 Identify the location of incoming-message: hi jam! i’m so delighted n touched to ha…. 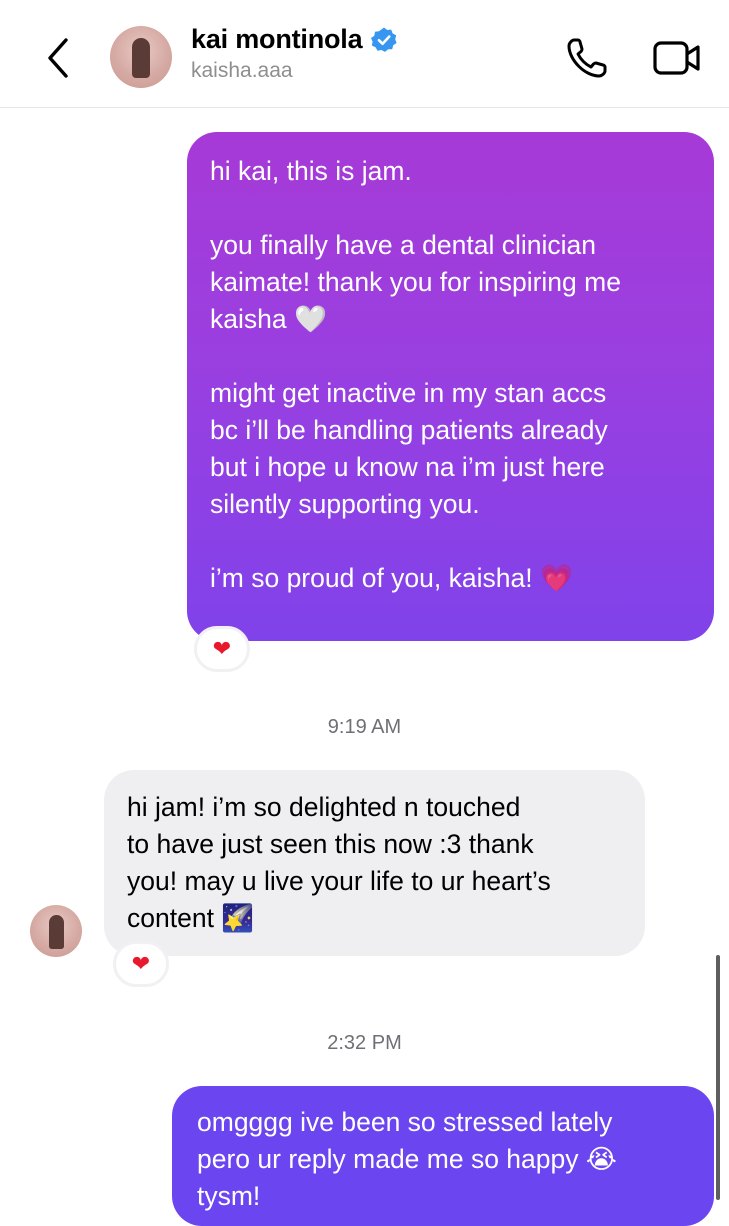
(374, 863).